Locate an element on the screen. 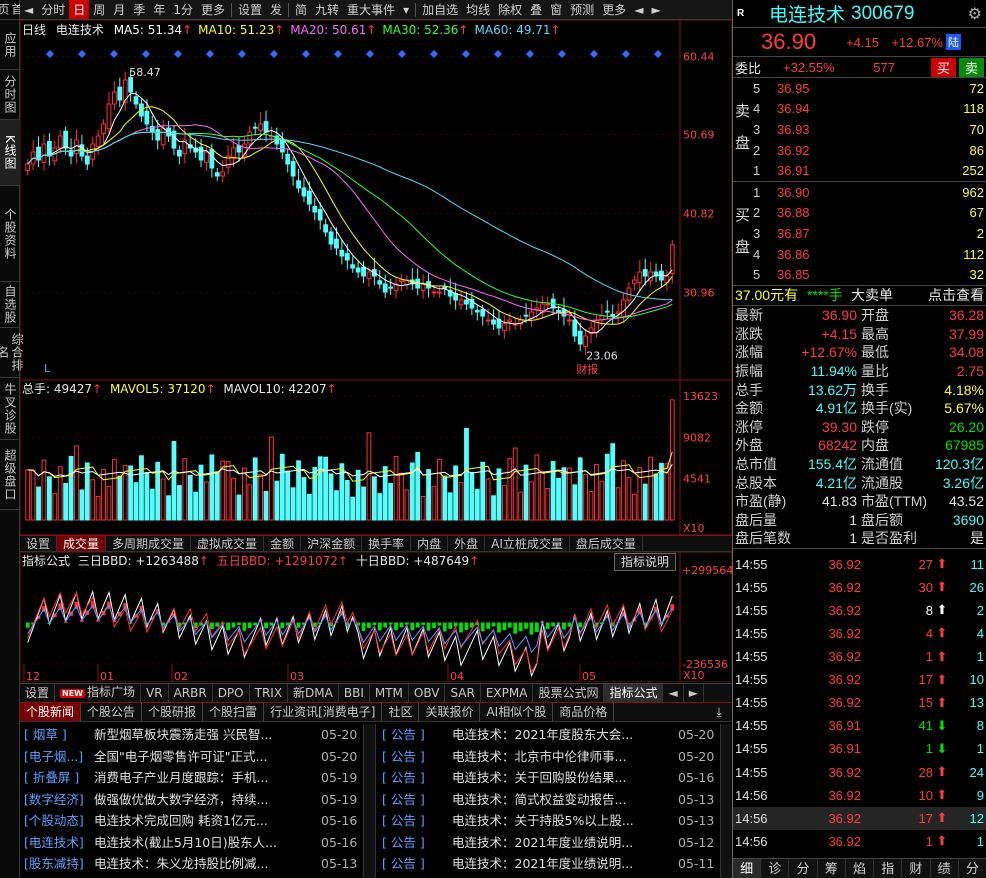 This screenshot has width=986, height=878. indicator-tab-9: OBV is located at coordinates (427, 693).